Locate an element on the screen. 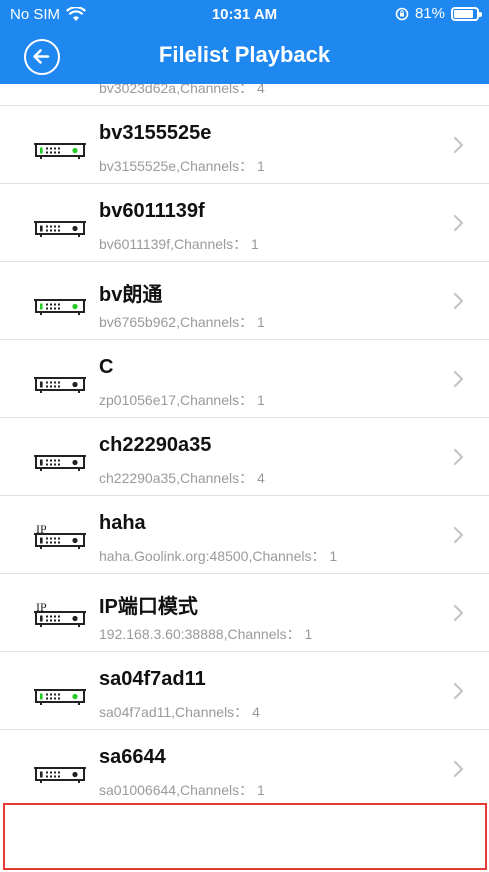 The height and width of the screenshot is (872, 489). device-detail: ch22290a35,Channels： 4 is located at coordinates (182, 478).